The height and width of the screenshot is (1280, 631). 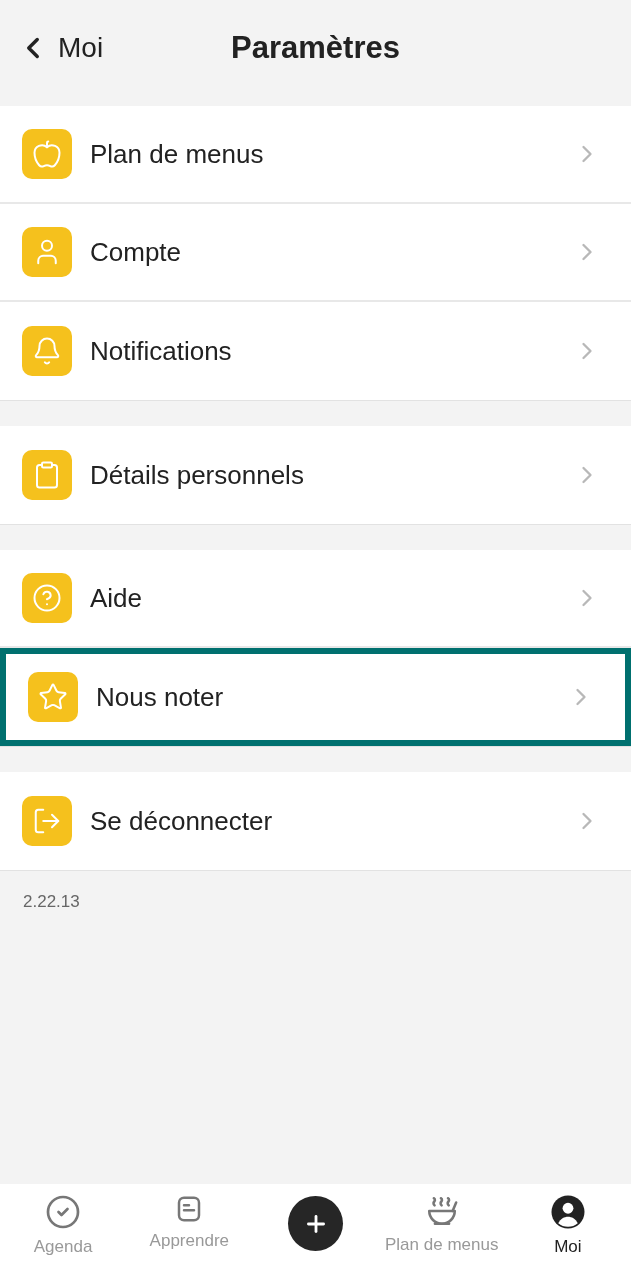 What do you see at coordinates (47, 154) in the screenshot?
I see `apple-icon` at bounding box center [47, 154].